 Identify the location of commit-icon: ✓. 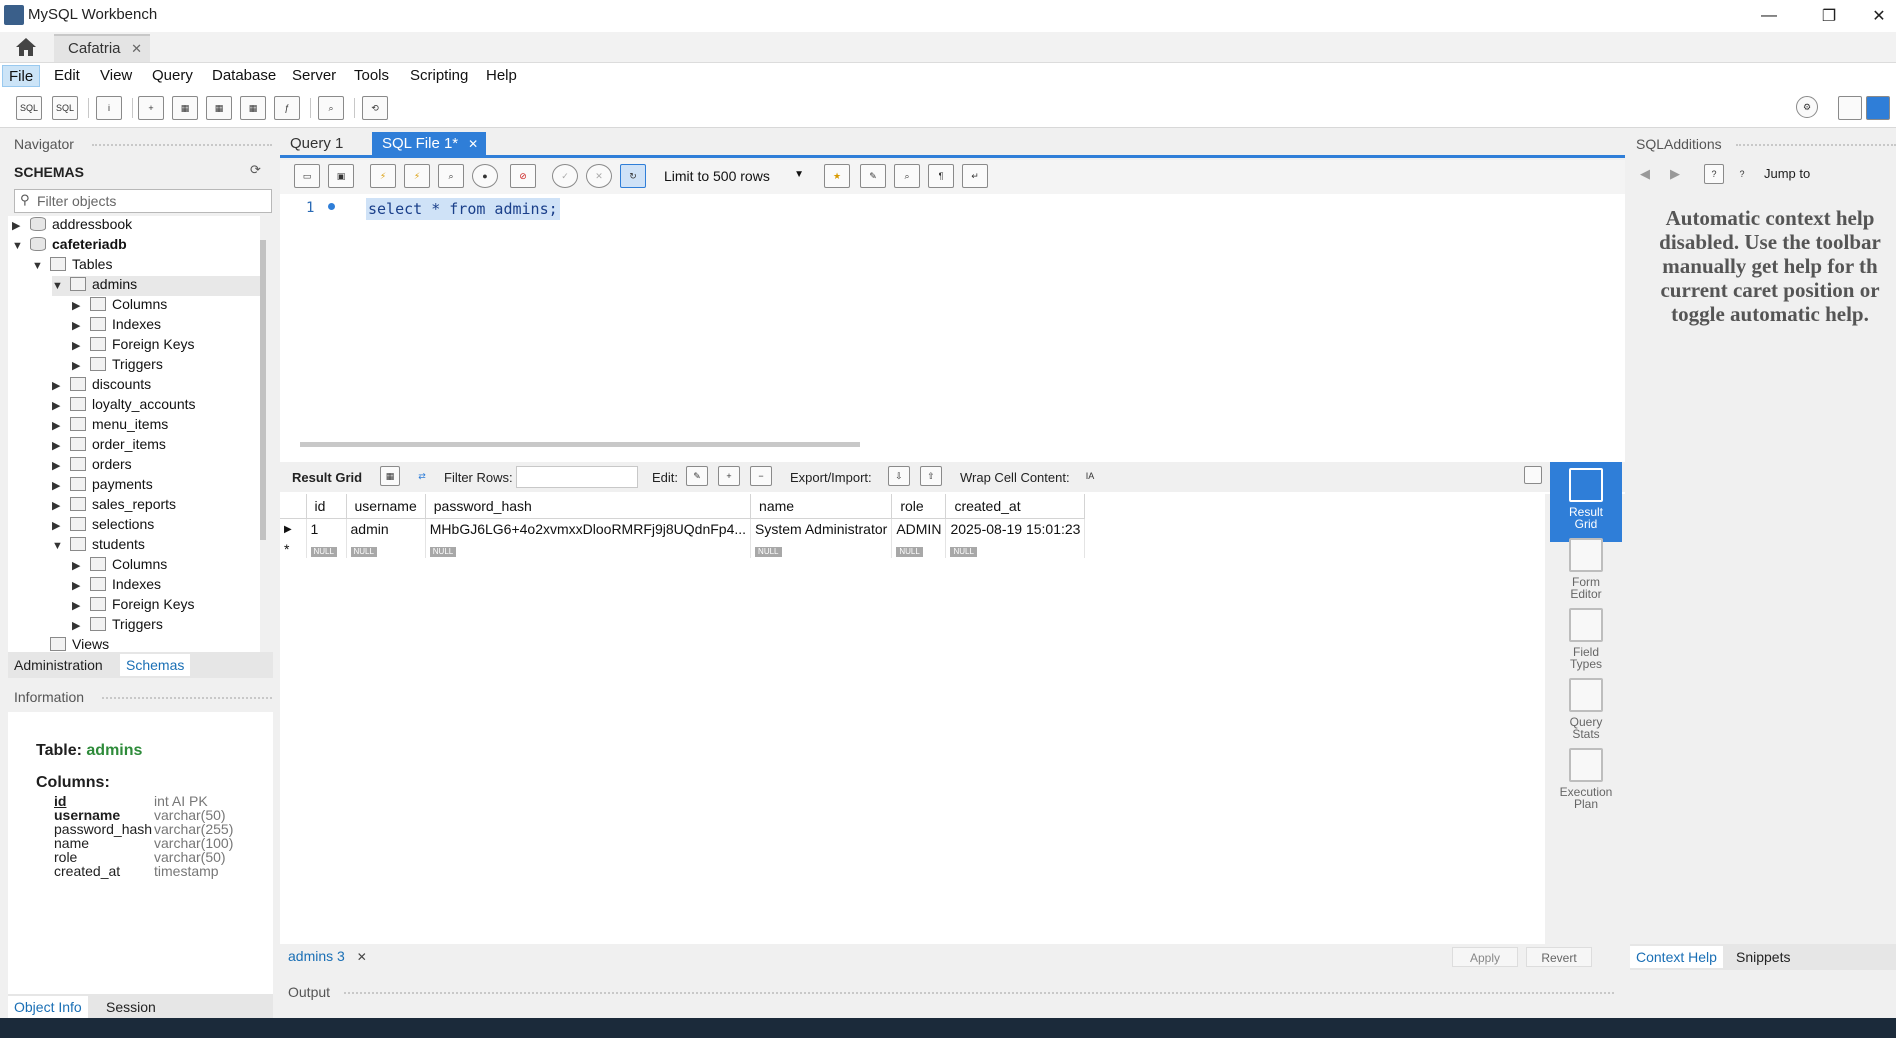
(565, 176).